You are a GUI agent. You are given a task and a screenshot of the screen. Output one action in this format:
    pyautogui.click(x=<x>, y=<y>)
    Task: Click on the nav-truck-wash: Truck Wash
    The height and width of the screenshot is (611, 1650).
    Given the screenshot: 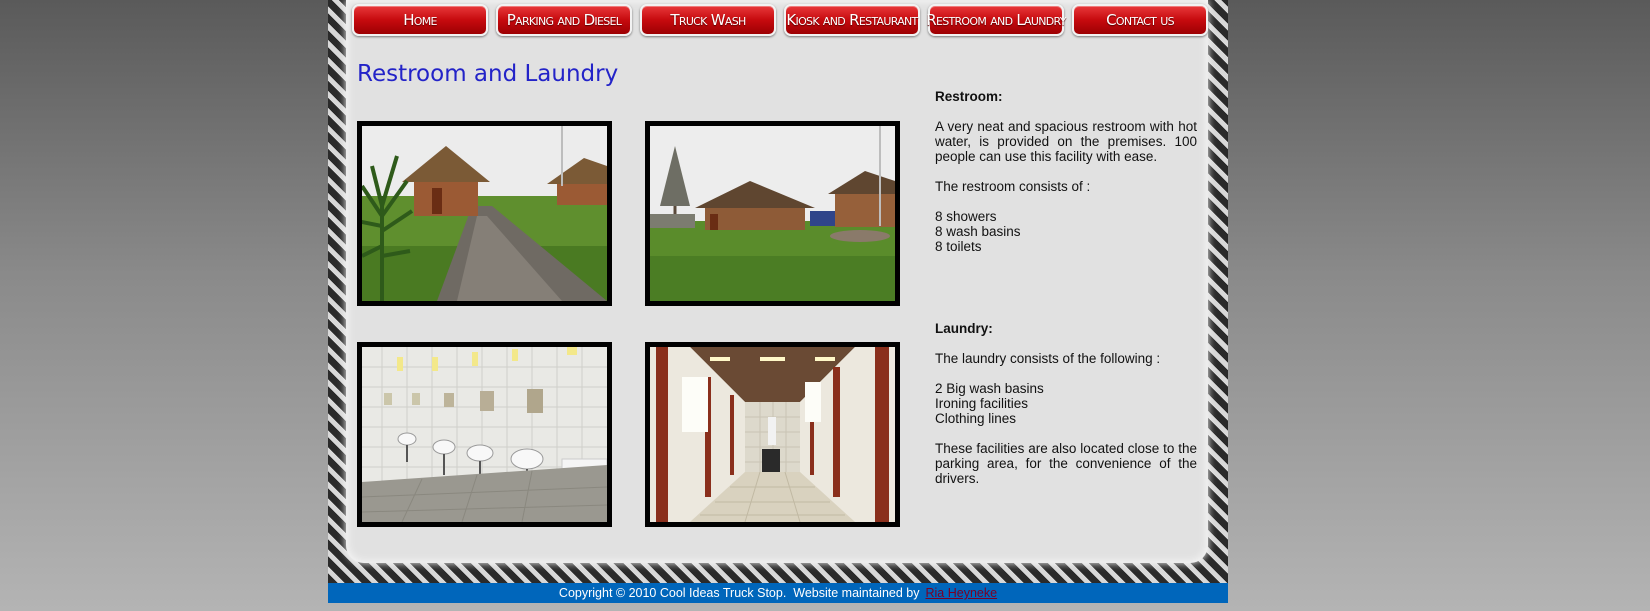 What is the action you would take?
    pyautogui.click(x=708, y=20)
    